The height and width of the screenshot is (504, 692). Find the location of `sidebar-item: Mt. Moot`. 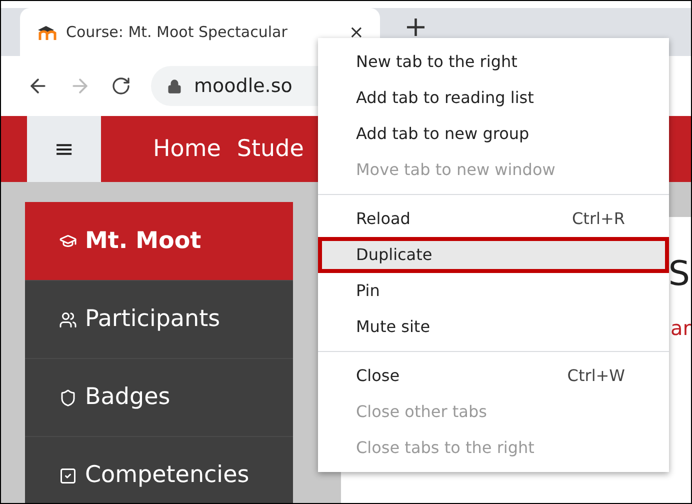

sidebar-item: Mt. Moot is located at coordinates (159, 241).